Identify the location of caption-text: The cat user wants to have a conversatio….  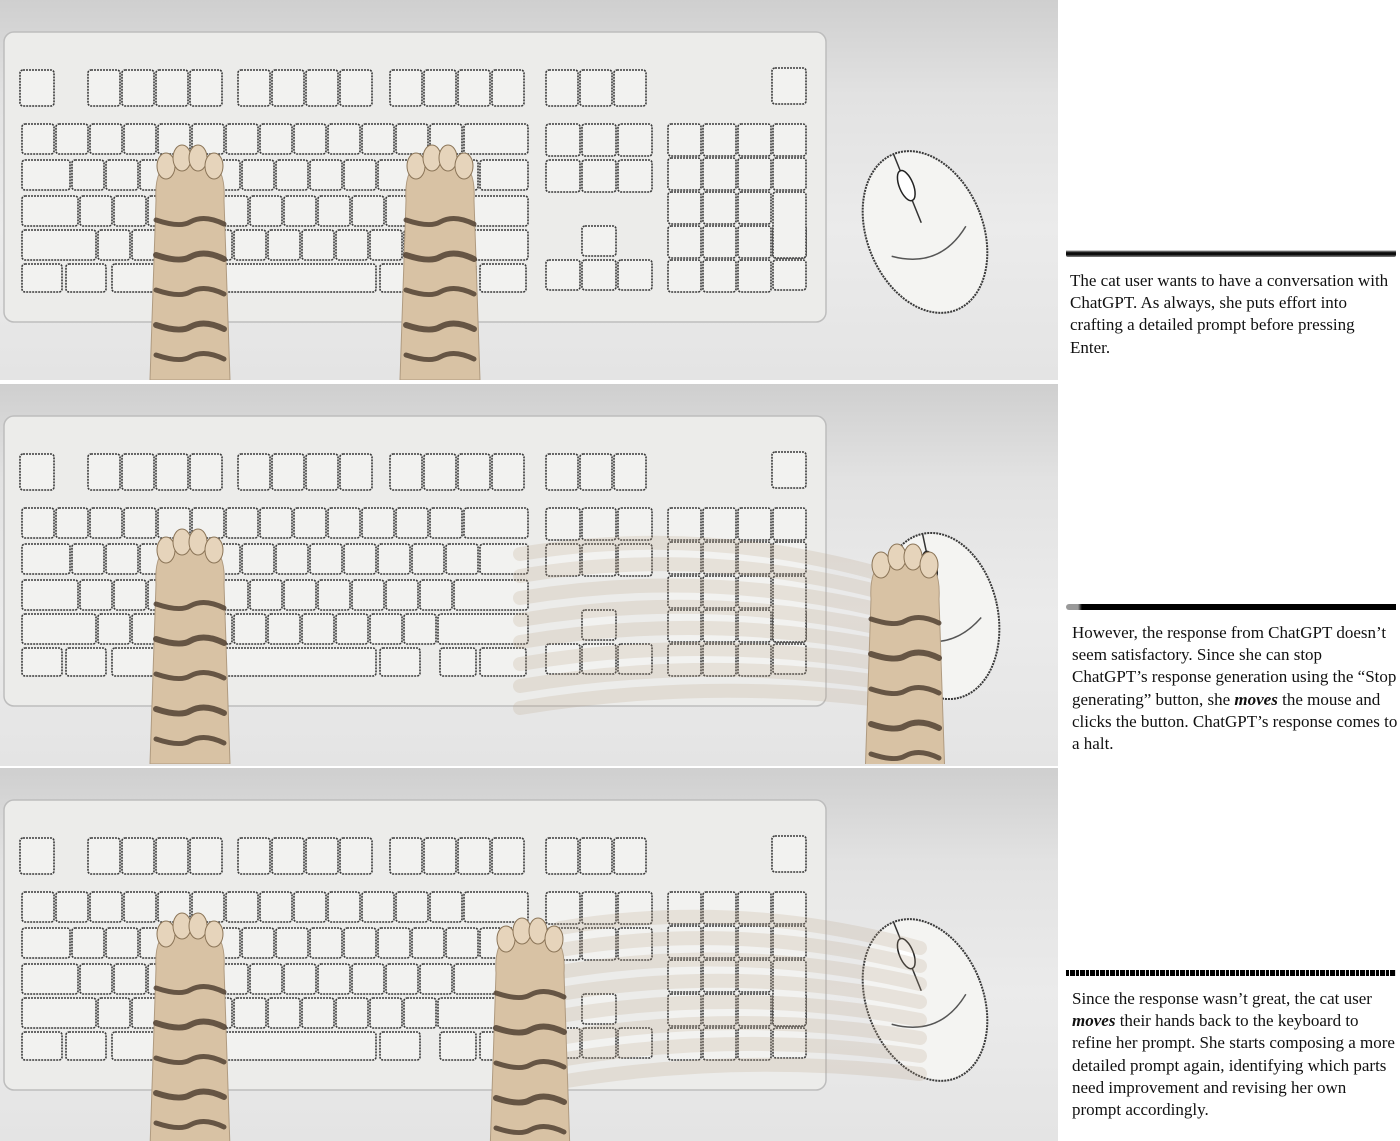
(1229, 314).